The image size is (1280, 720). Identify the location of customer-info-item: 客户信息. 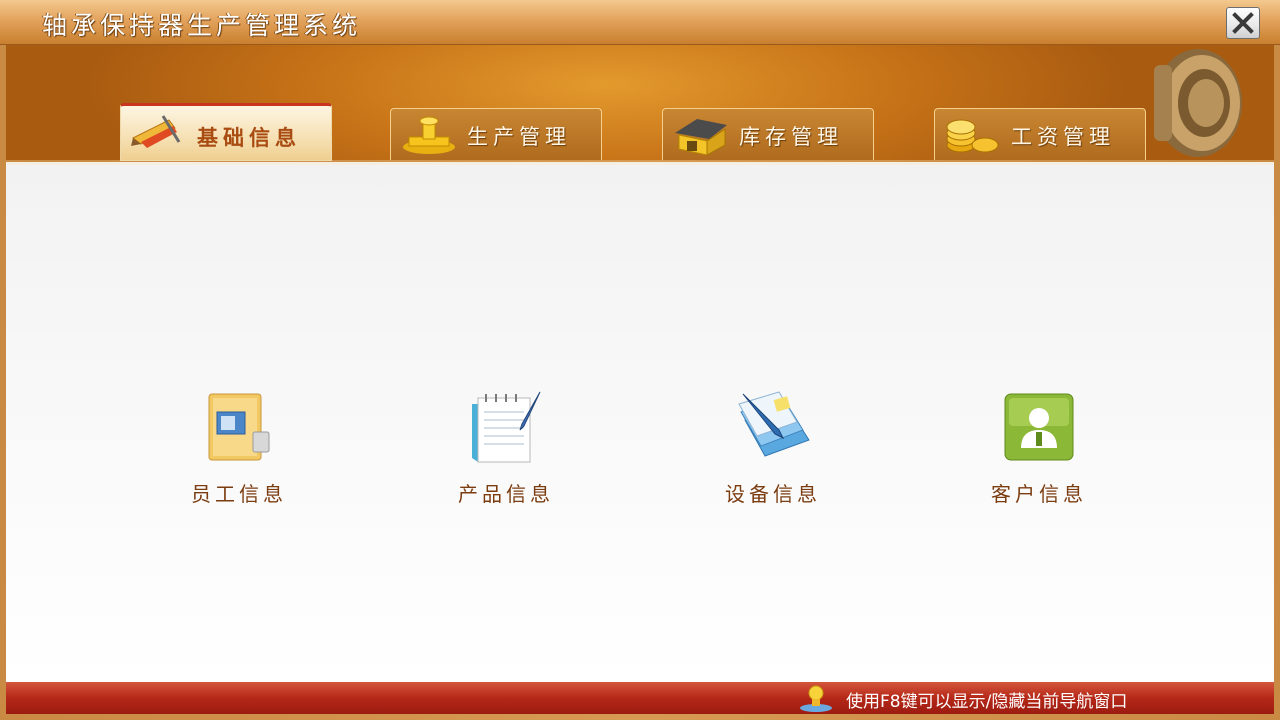
(1039, 450).